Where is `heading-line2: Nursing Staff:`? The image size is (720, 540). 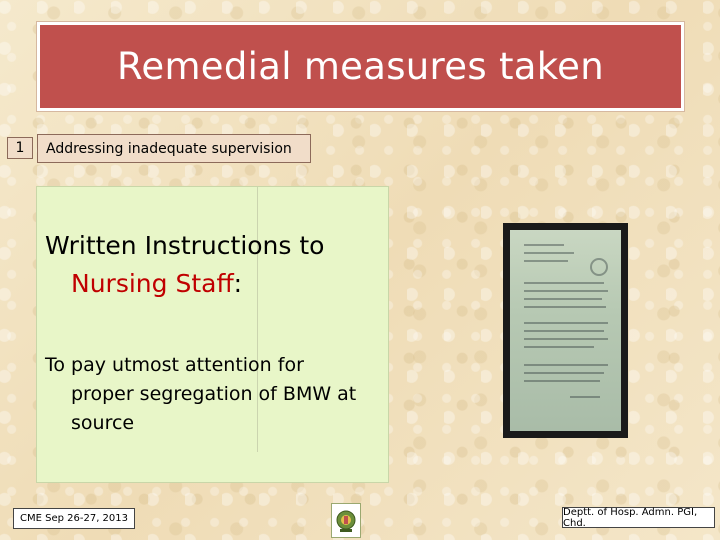
heading-line2: Nursing Staff: is located at coordinates (215, 284).